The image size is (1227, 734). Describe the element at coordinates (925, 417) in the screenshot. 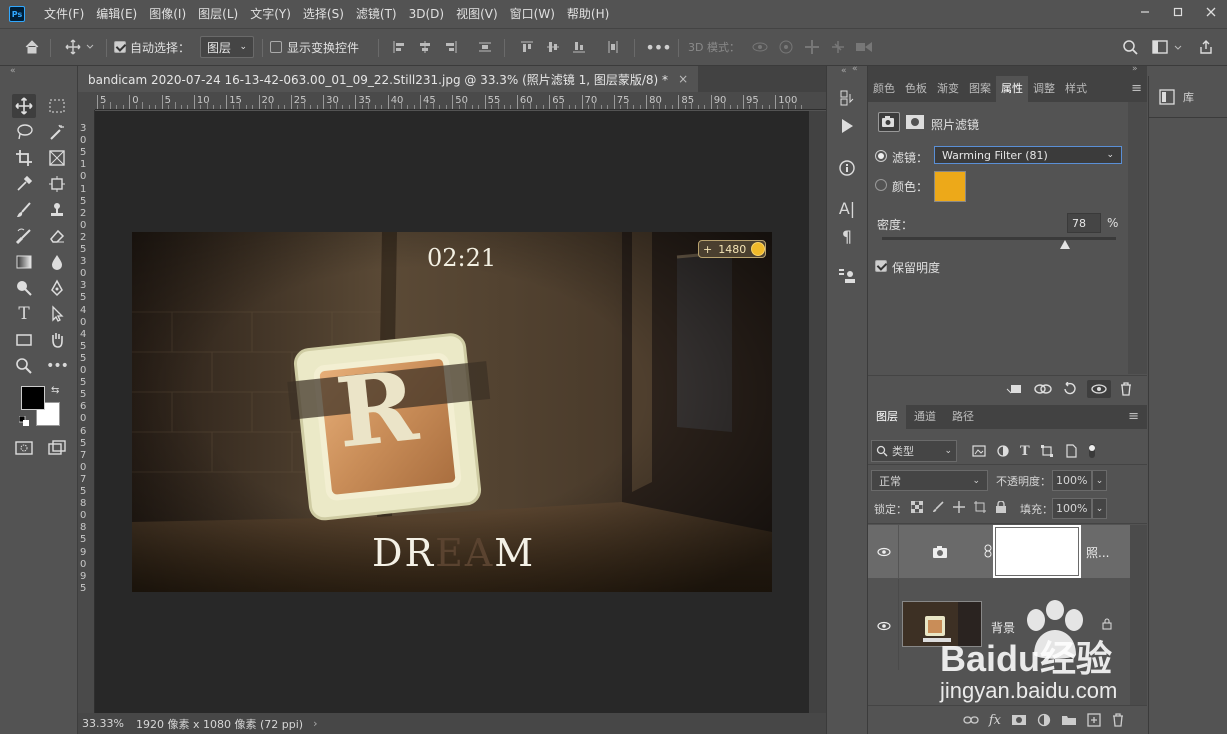

I see `tab-channels: 通道` at that location.